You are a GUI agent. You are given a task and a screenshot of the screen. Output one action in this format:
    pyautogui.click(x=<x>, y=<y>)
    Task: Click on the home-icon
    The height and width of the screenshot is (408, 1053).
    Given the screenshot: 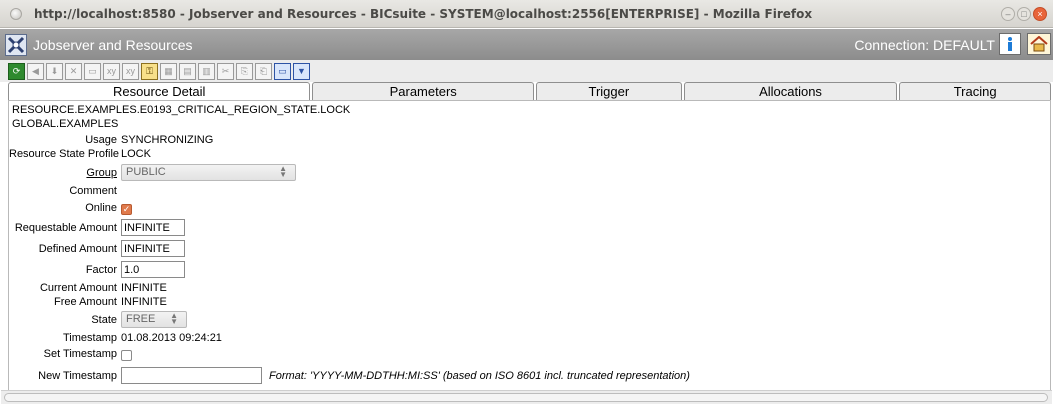 What is the action you would take?
    pyautogui.click(x=1039, y=44)
    